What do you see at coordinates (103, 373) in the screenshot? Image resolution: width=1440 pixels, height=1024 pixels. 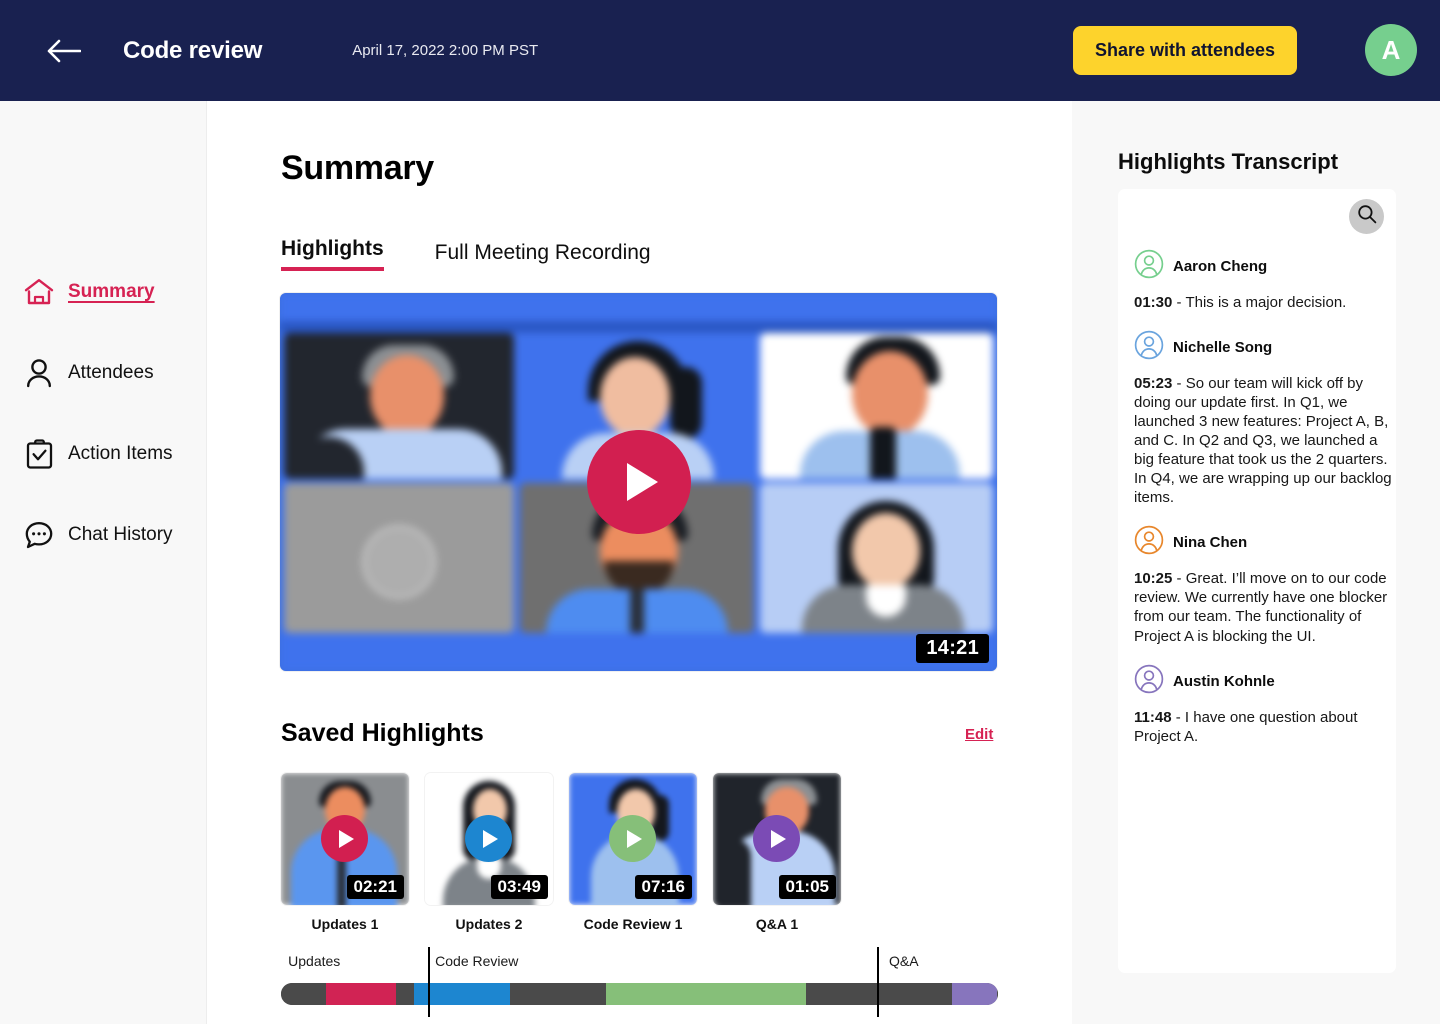 I see `sidebar-item-attendees: Attendees` at bounding box center [103, 373].